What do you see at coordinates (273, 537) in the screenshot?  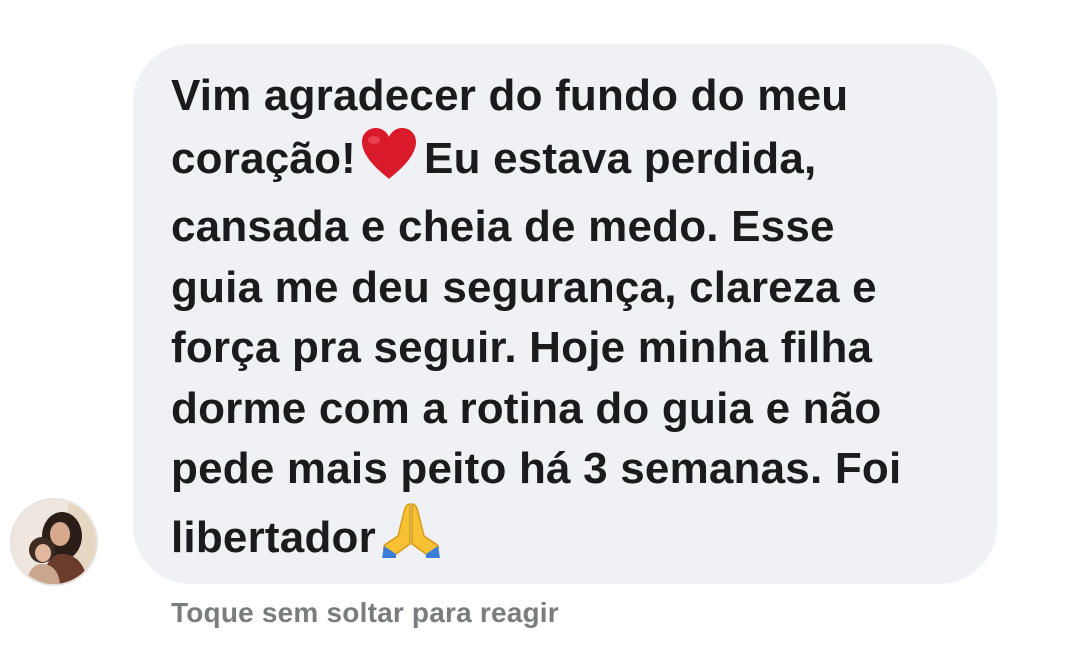 I see `message-fragment: libertador` at bounding box center [273, 537].